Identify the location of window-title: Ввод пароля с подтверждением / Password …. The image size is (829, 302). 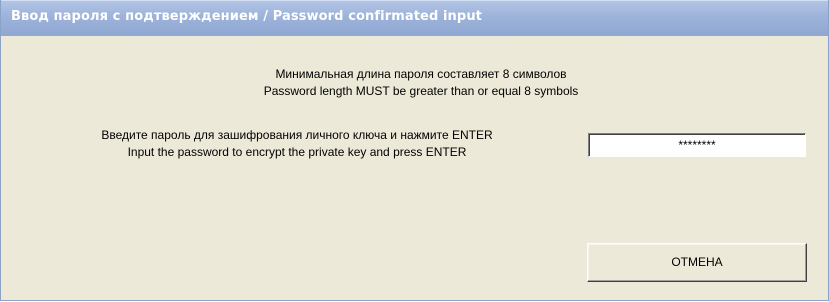
(246, 16).